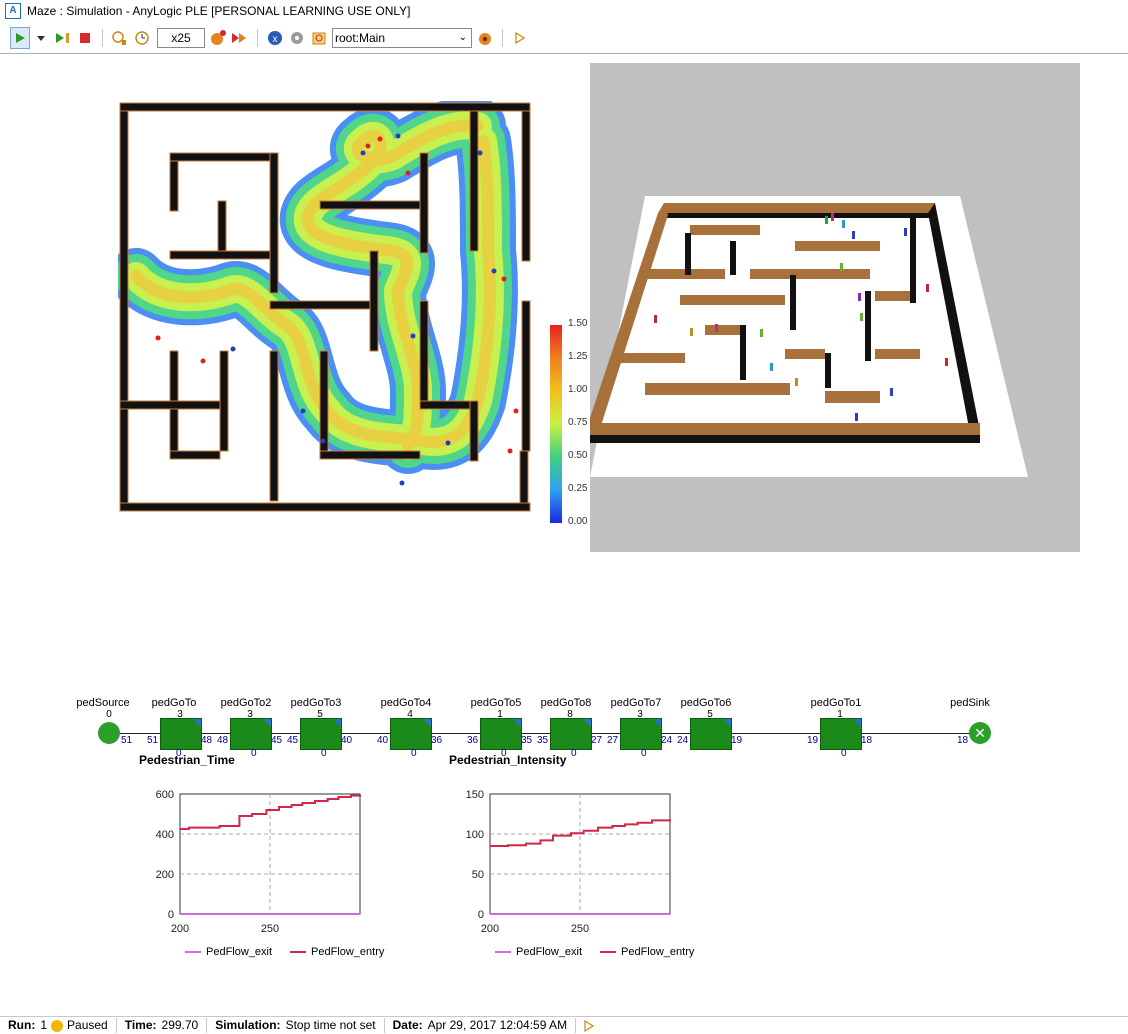 Image resolution: width=1128 pixels, height=1034 pixels. Describe the element at coordinates (87, 1025) in the screenshot. I see `status-state: Paused` at that location.